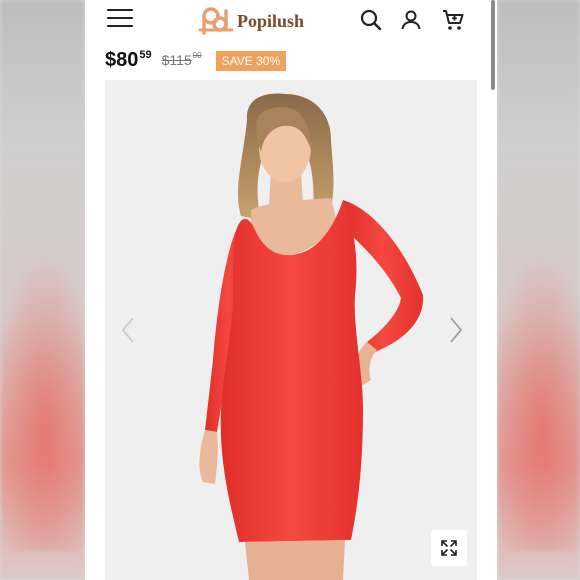 The image size is (580, 580). I want to click on account-icon, so click(411, 20).